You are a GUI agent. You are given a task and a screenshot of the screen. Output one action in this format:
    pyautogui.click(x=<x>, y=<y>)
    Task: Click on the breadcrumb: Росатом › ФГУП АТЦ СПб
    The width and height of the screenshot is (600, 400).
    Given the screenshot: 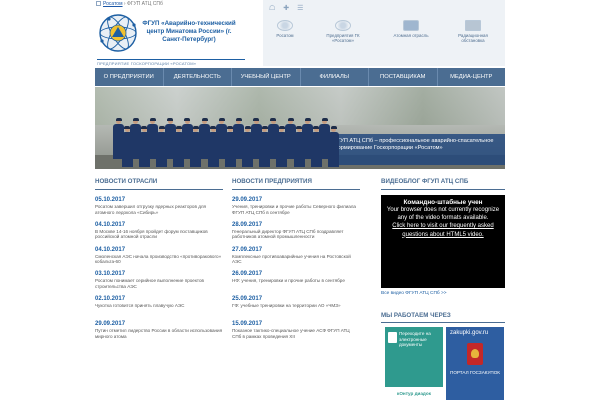 What is the action you would take?
    pyautogui.click(x=129, y=4)
    